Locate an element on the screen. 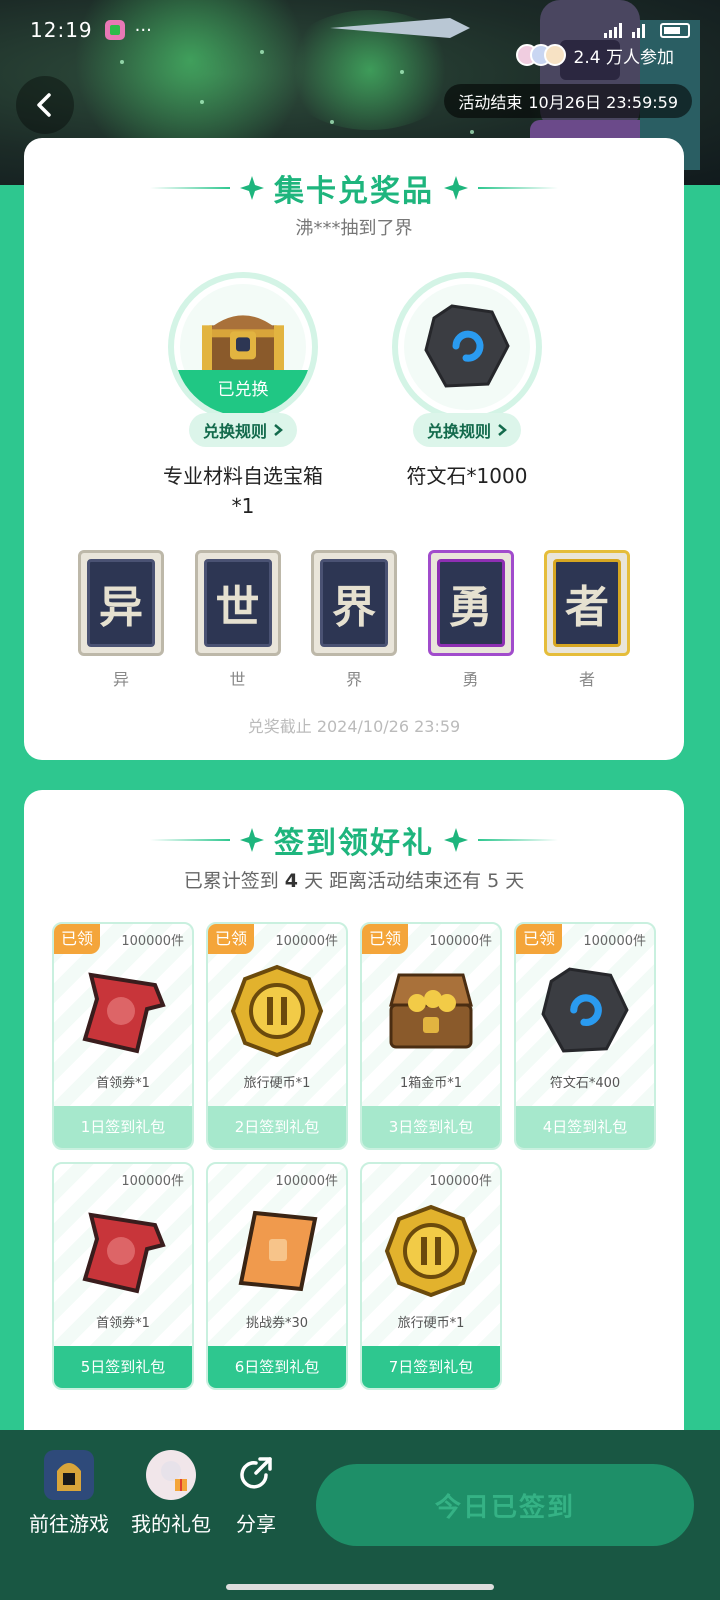  reward-name: 挑战券*30 is located at coordinates (277, 1323).